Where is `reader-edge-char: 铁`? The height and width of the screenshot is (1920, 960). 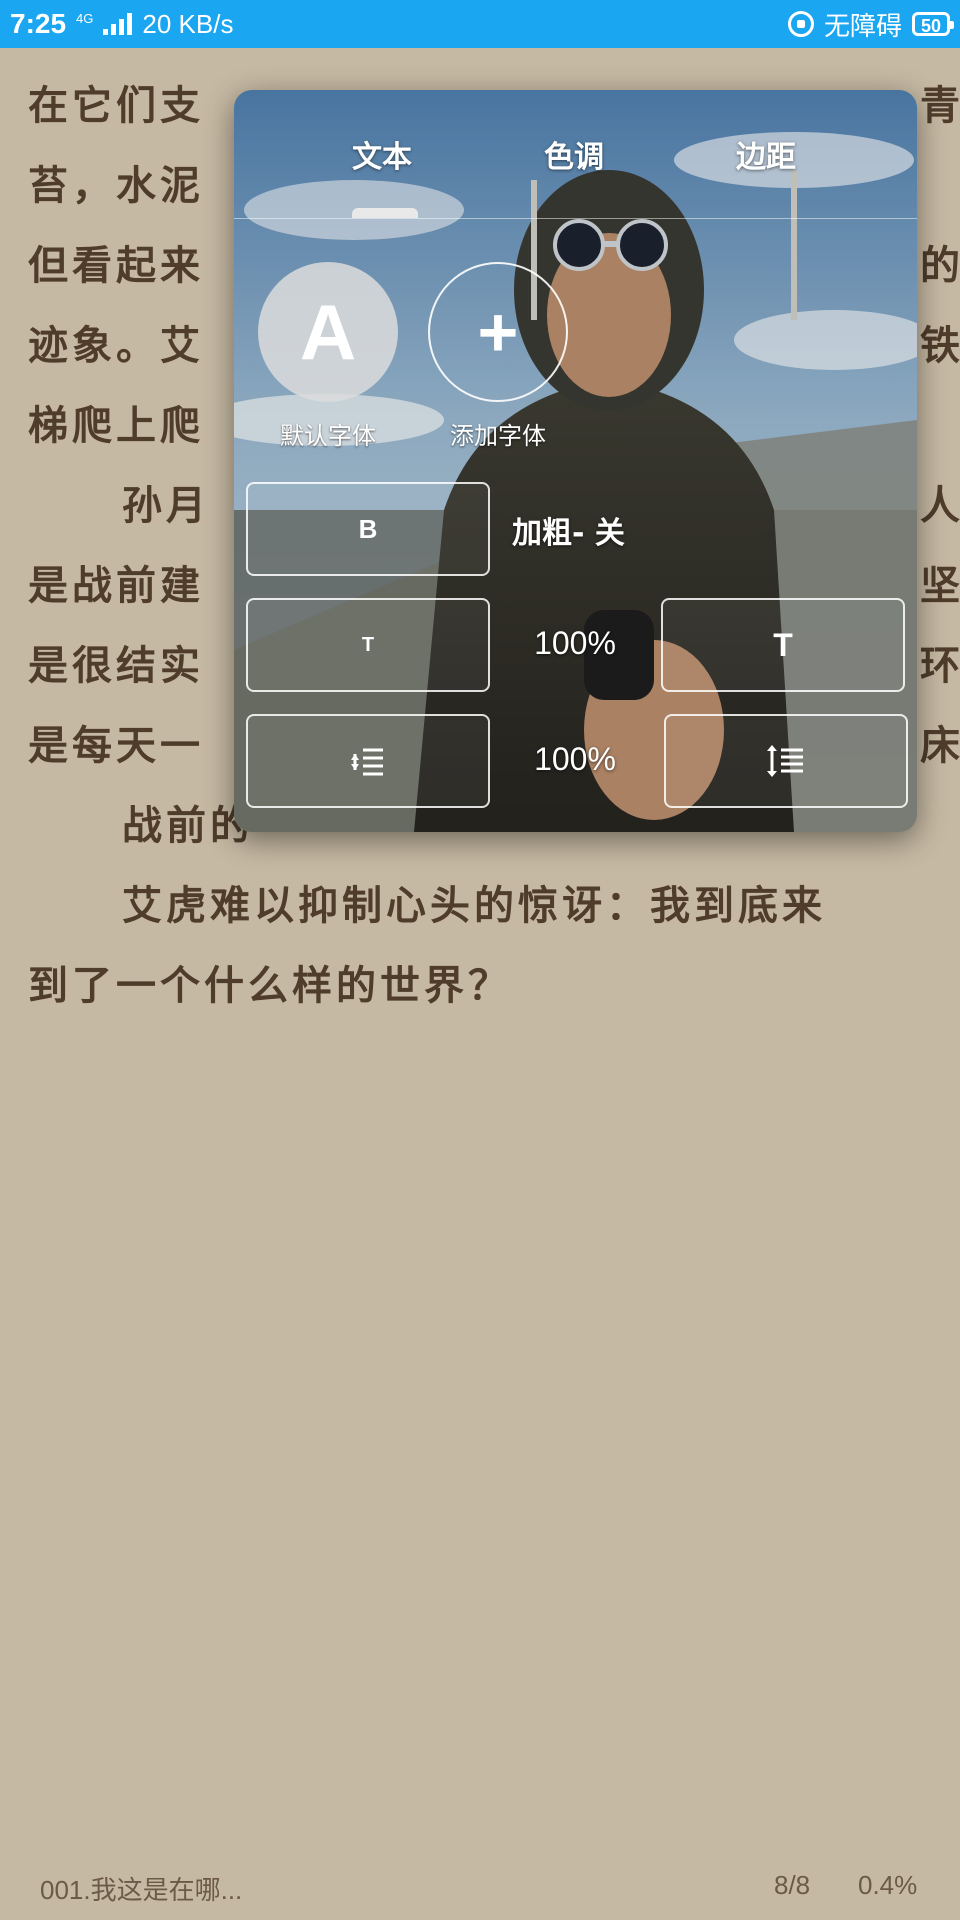
reader-edge-char: 铁 is located at coordinates (940, 345).